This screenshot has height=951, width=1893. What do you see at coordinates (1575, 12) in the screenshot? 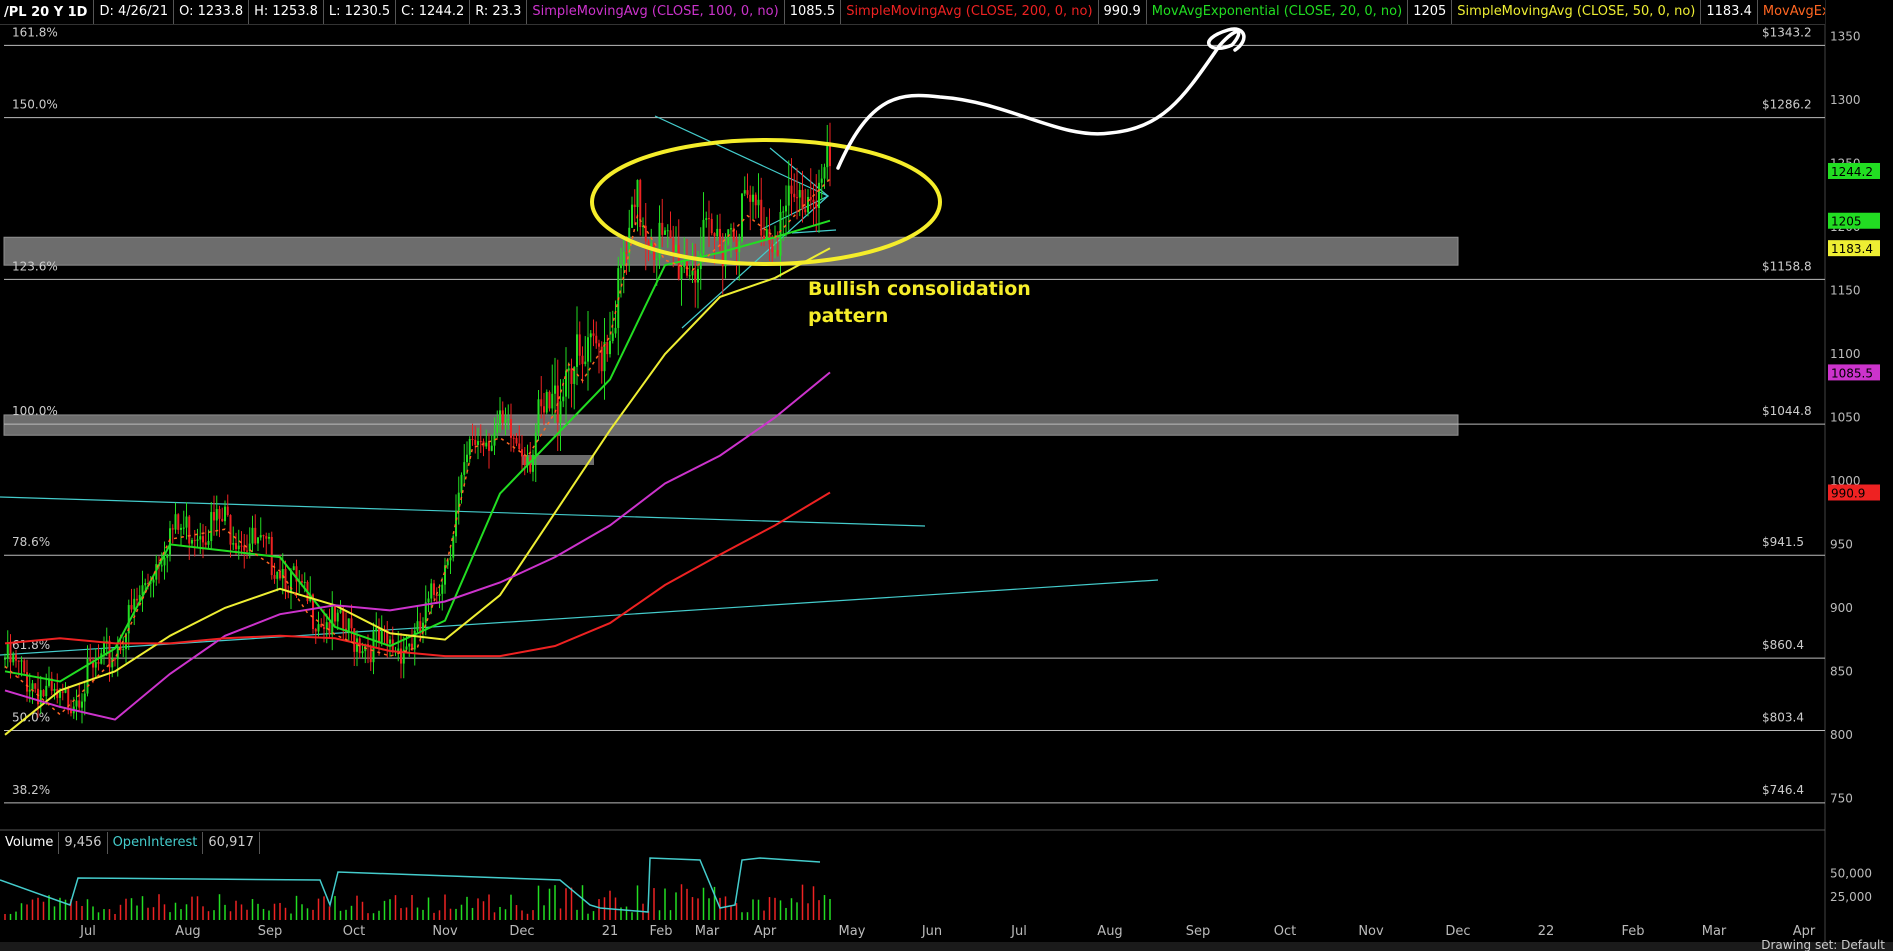
I see `study-sma50-label: SimpleMovingAvg (CLOSE, 50, 0, no)` at bounding box center [1575, 12].